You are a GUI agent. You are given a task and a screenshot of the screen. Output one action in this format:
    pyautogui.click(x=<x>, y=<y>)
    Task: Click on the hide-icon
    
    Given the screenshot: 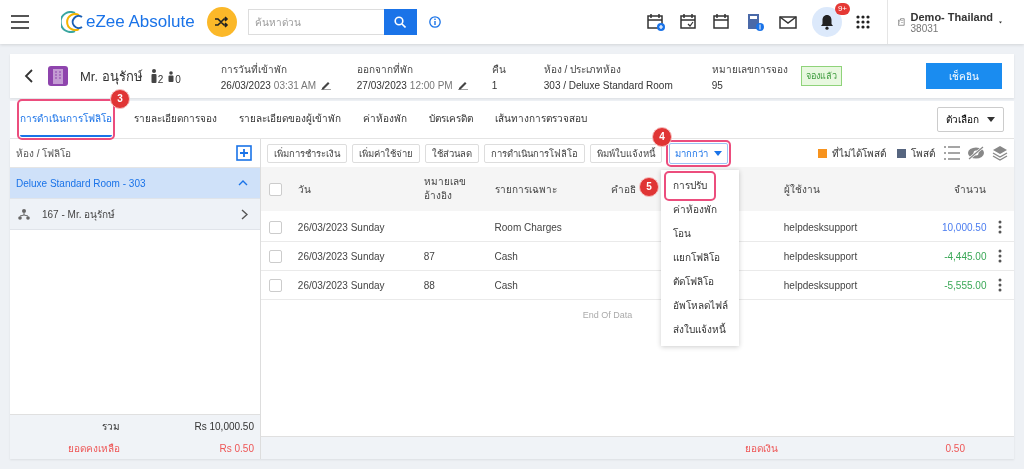 What is the action you would take?
    pyautogui.click(x=976, y=153)
    